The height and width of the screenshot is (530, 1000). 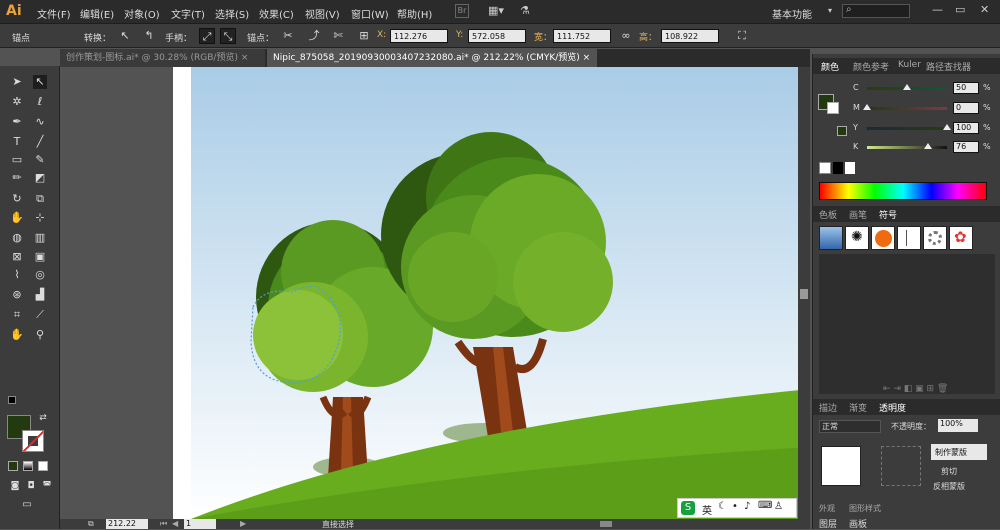 I want to click on tab-transparency: 透明度, so click(x=892, y=407).